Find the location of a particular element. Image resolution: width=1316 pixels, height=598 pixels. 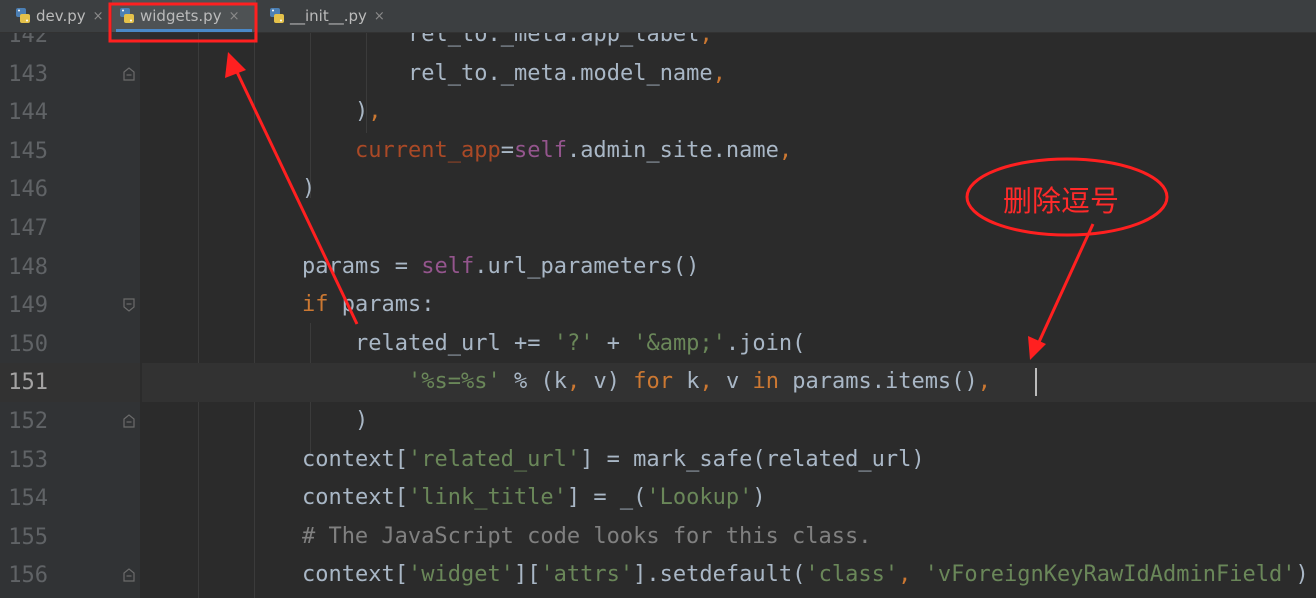

code-line: 145 current_app=self.admin_site.name, is located at coordinates (658, 151).